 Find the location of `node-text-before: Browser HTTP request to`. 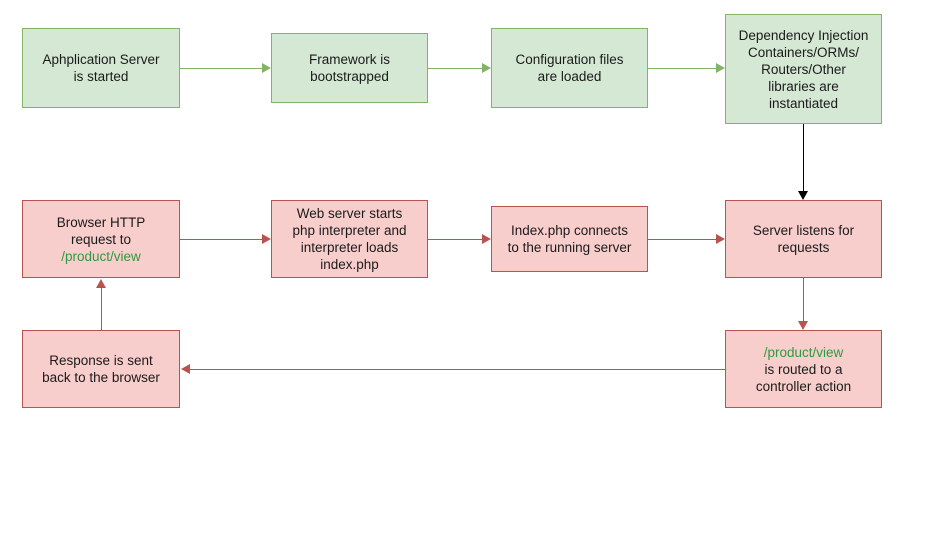

node-text-before: Browser HTTP request to is located at coordinates (101, 230).